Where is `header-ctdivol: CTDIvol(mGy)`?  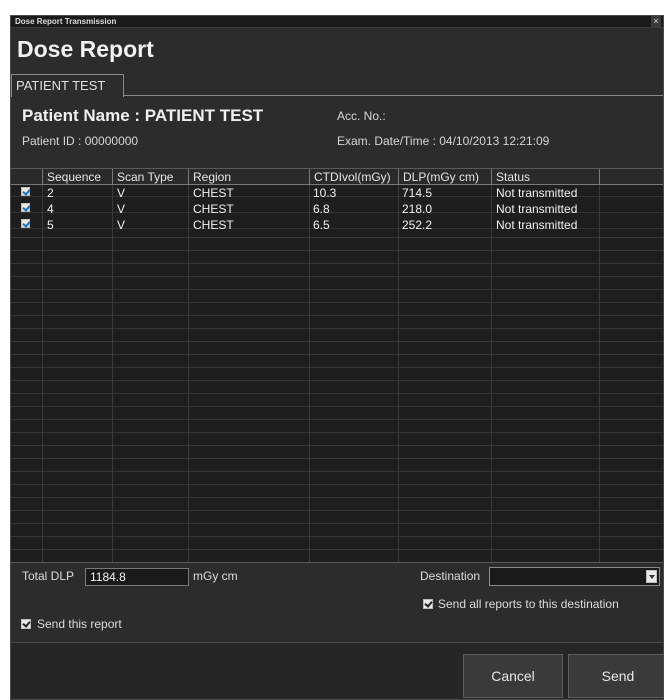 header-ctdivol: CTDIvol(mGy) is located at coordinates (354, 177).